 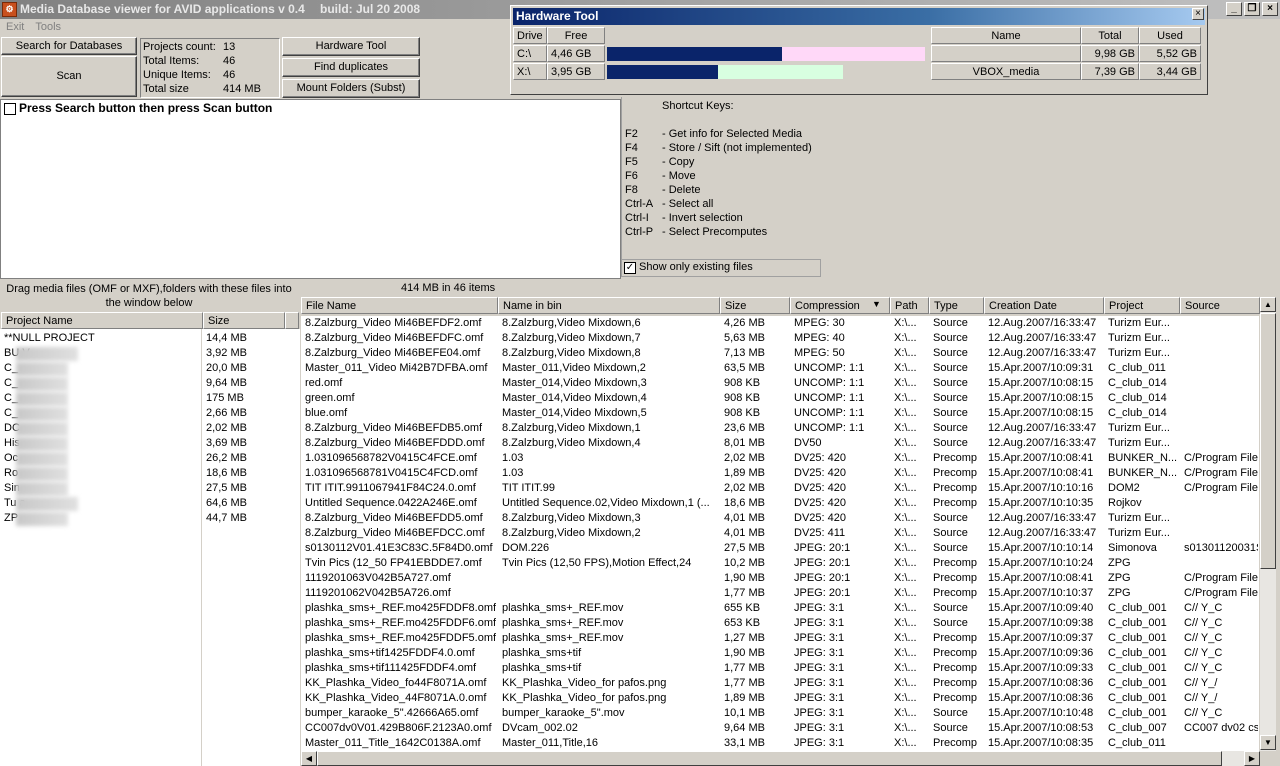 What do you see at coordinates (576, 35) in the screenshot?
I see `free-header: Free` at bounding box center [576, 35].